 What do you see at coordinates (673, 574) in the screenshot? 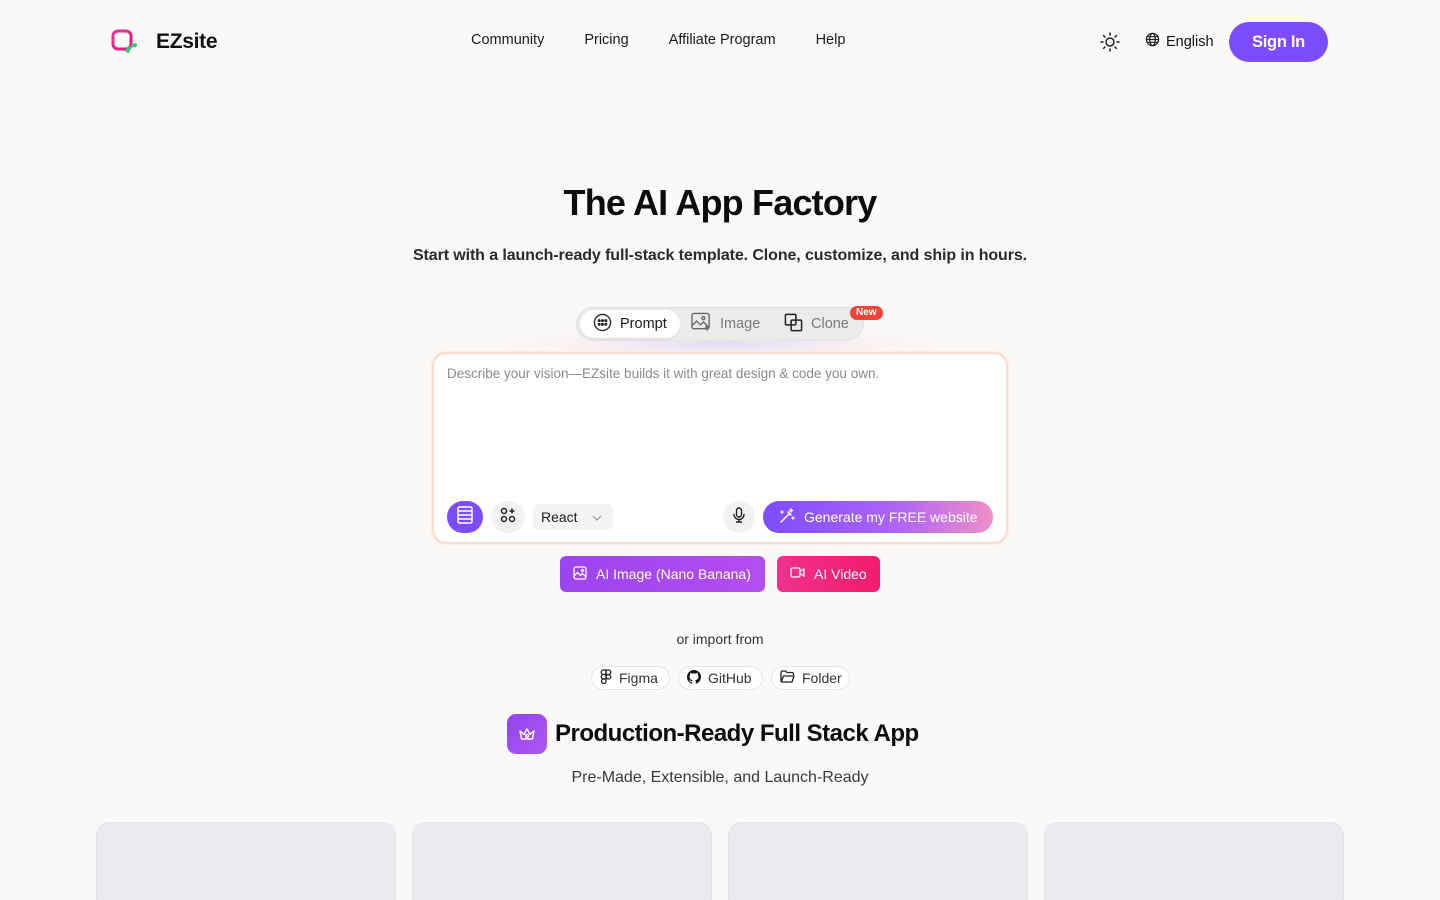
I see `ai-image-label: AI Image (Nano Banana)` at bounding box center [673, 574].